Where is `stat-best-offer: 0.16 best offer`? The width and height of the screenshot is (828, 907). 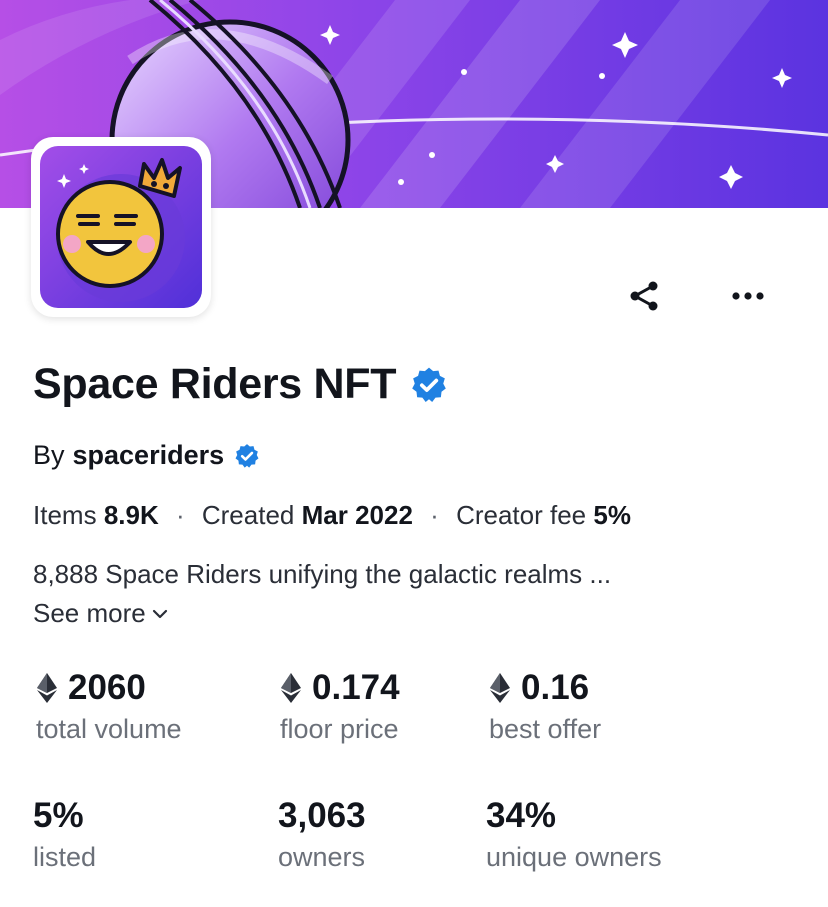
stat-best-offer: 0.16 best offer is located at coordinates (545, 706).